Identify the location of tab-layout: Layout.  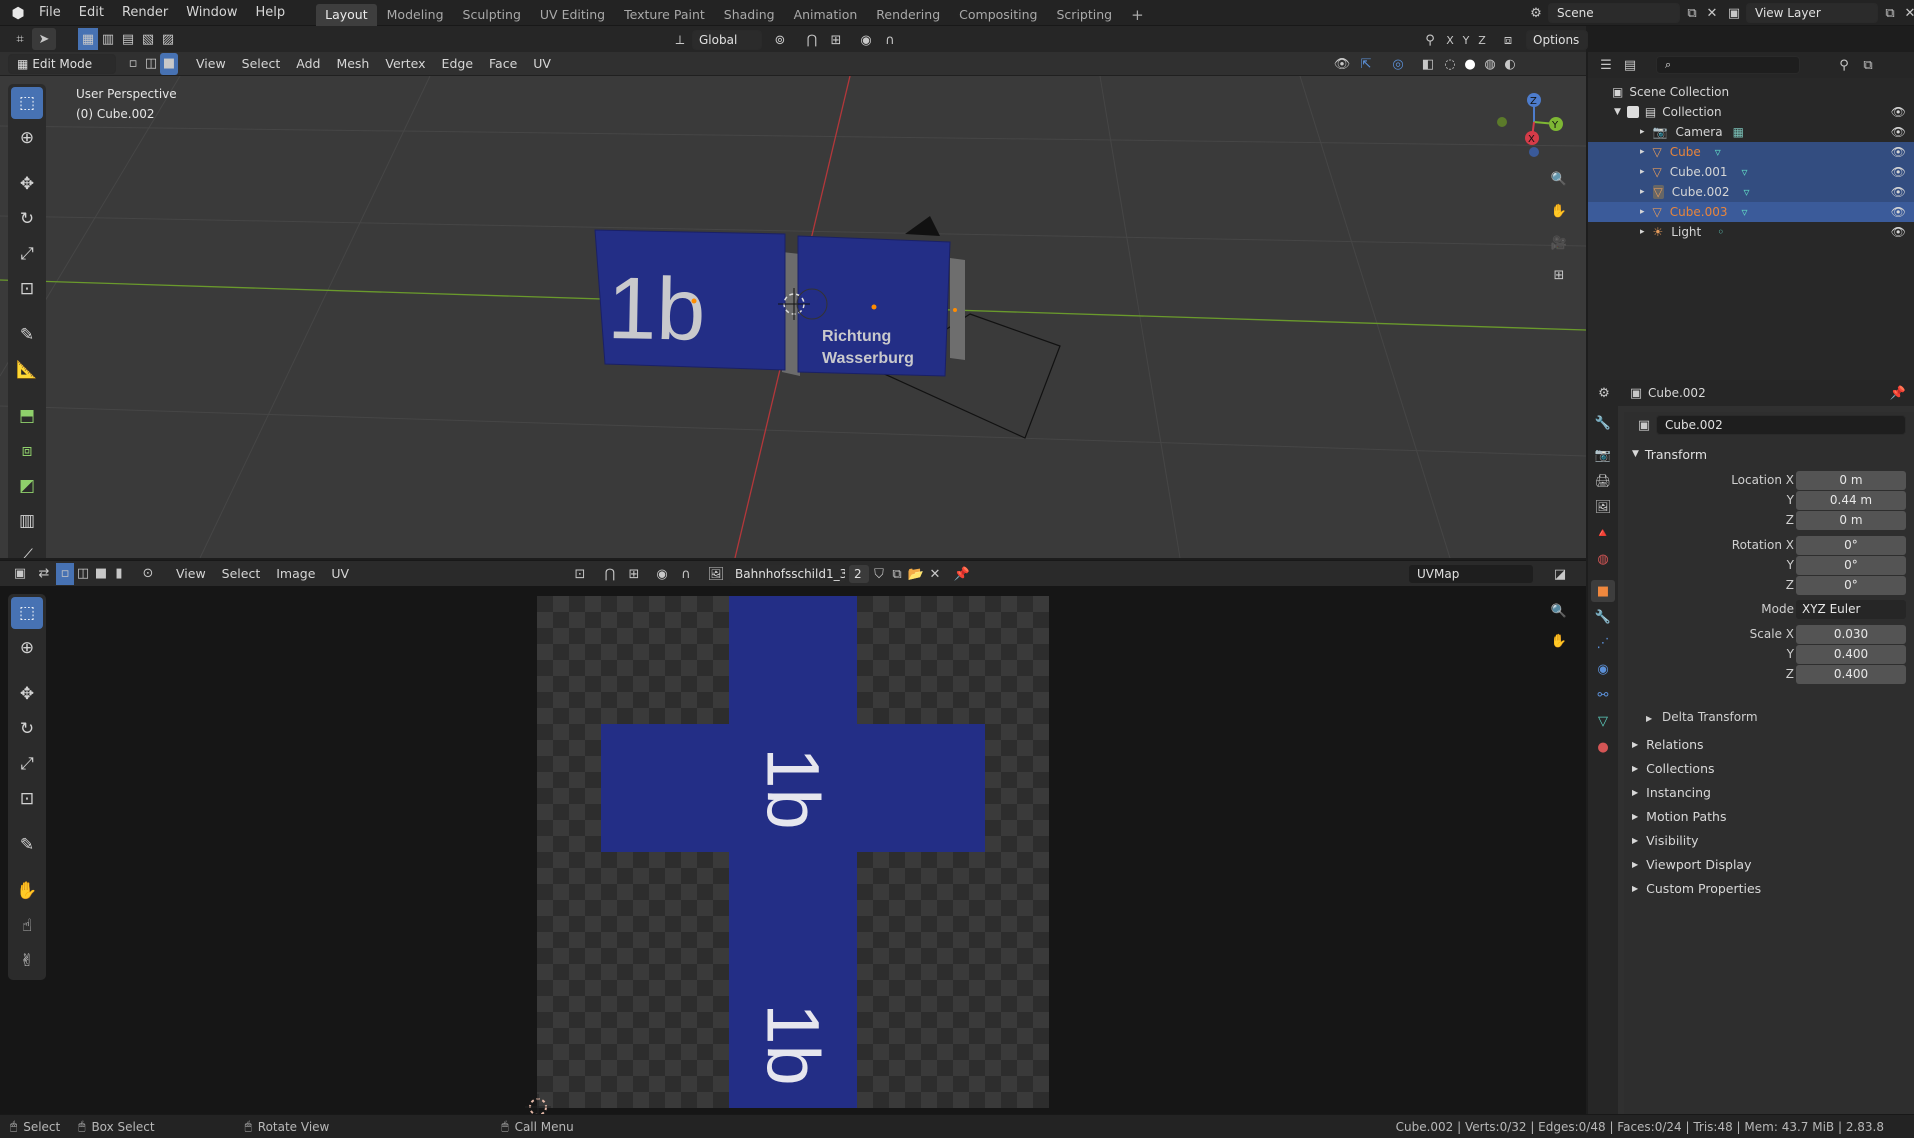
(346, 14).